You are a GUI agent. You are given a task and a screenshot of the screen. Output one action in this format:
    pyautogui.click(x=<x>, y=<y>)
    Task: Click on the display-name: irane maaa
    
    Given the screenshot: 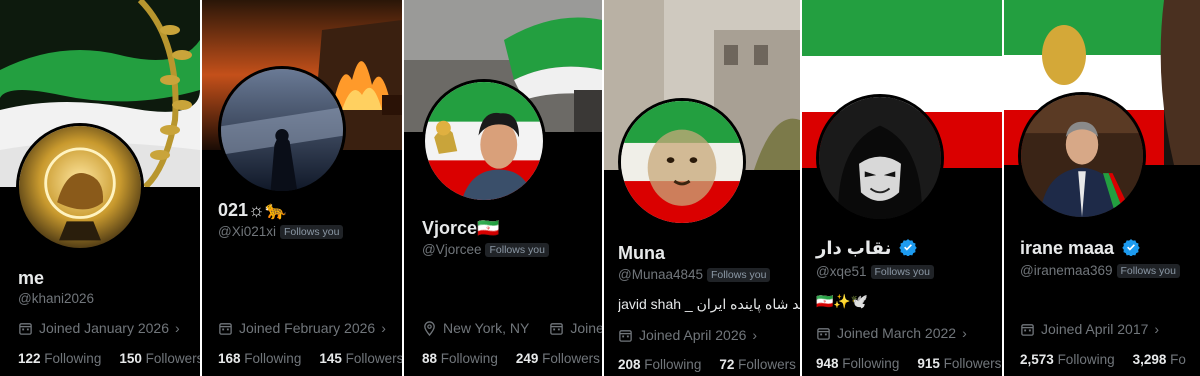 What is the action you would take?
    pyautogui.click(x=1080, y=248)
    